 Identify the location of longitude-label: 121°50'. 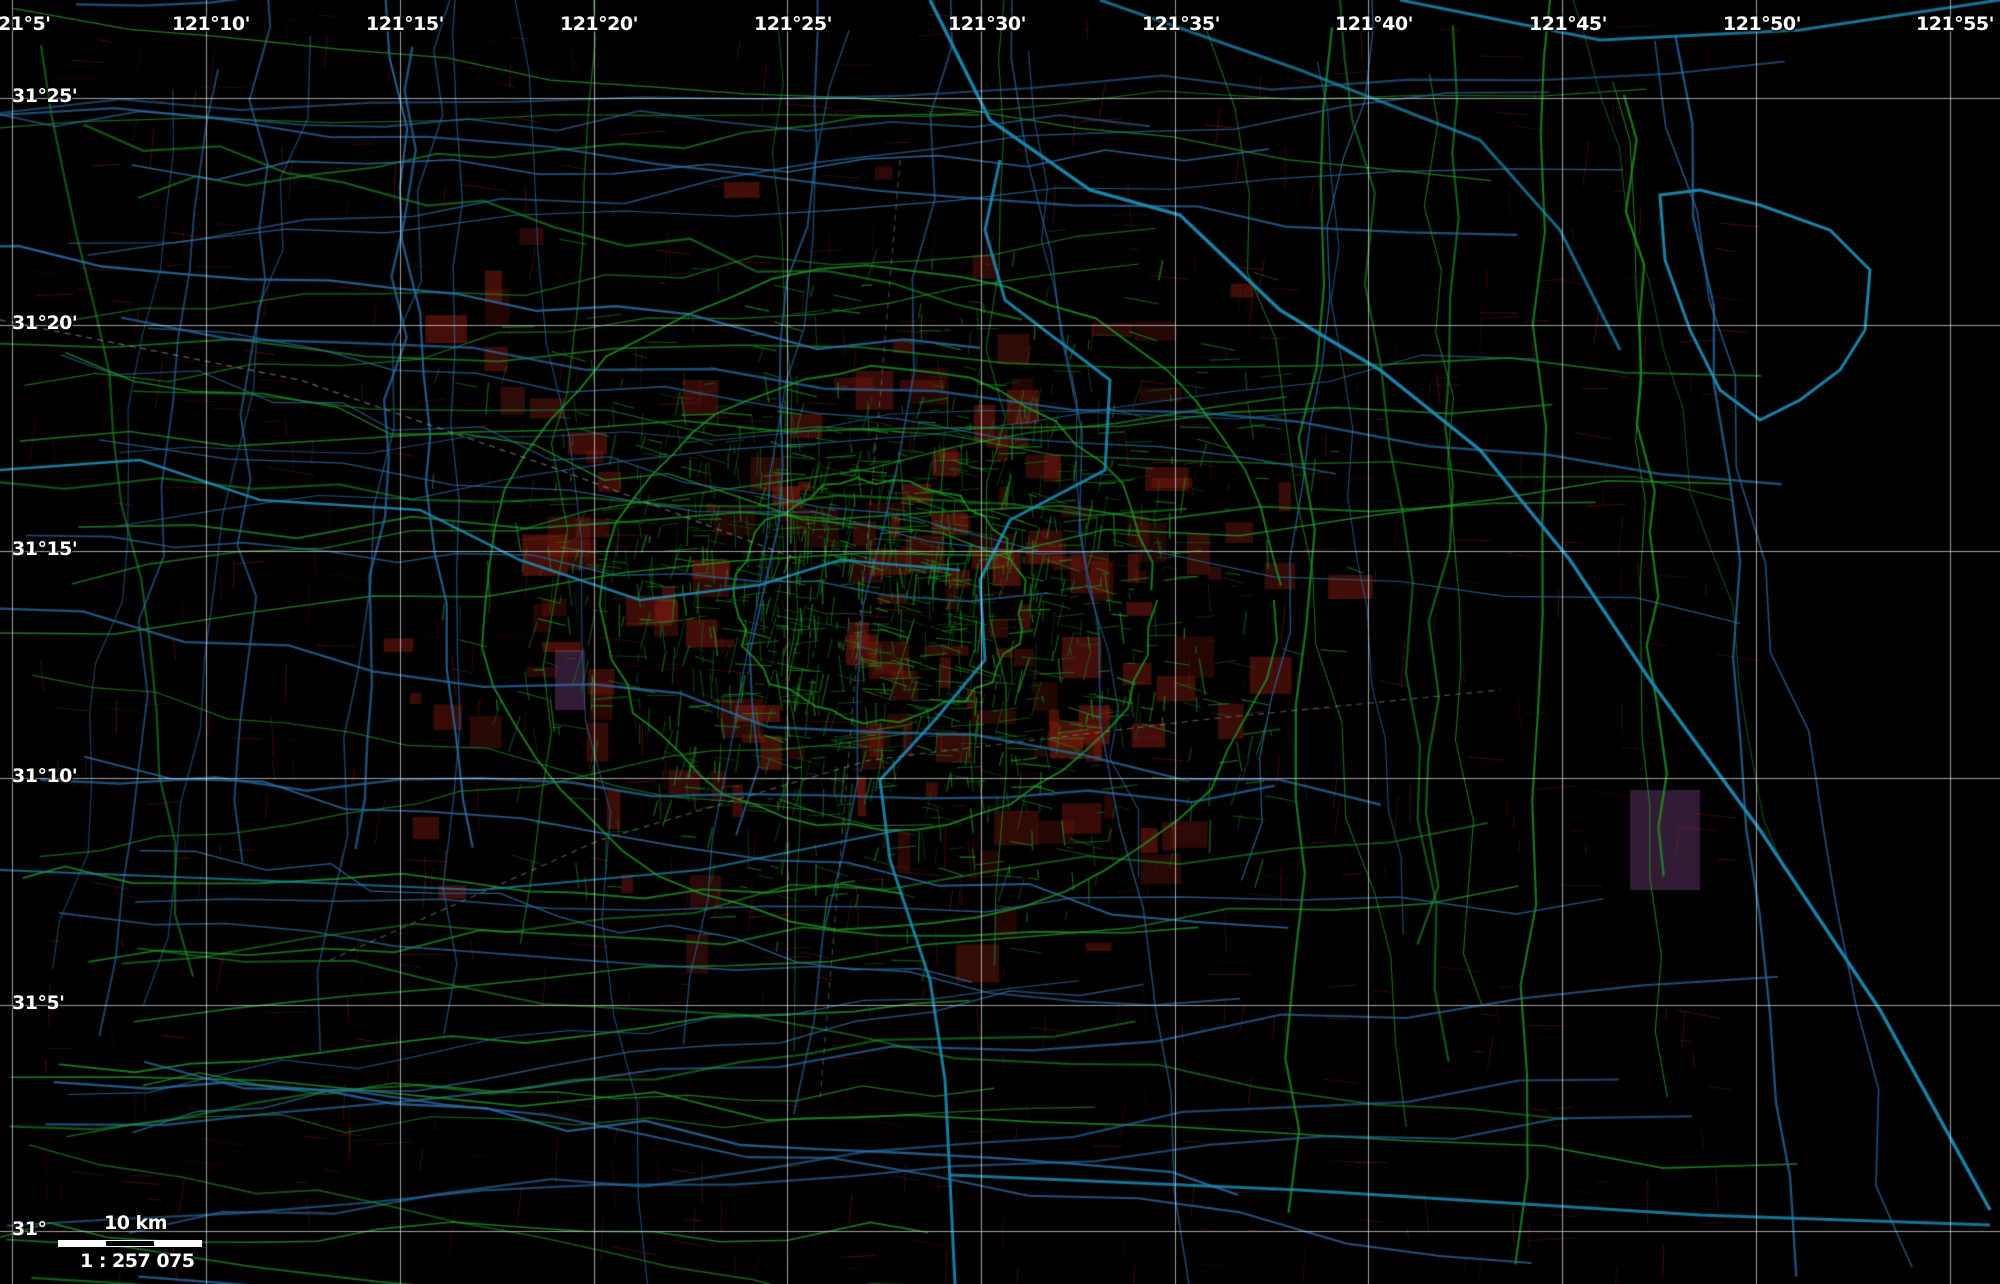
(1762, 24).